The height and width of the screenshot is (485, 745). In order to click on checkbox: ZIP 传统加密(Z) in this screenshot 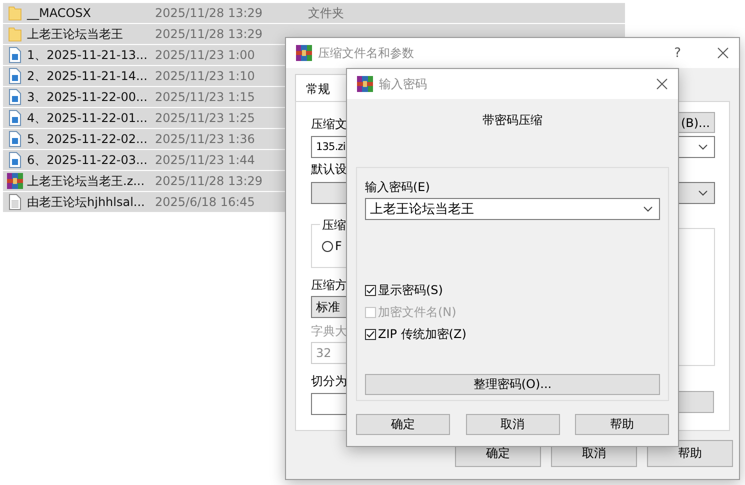, I will do `click(512, 334)`.